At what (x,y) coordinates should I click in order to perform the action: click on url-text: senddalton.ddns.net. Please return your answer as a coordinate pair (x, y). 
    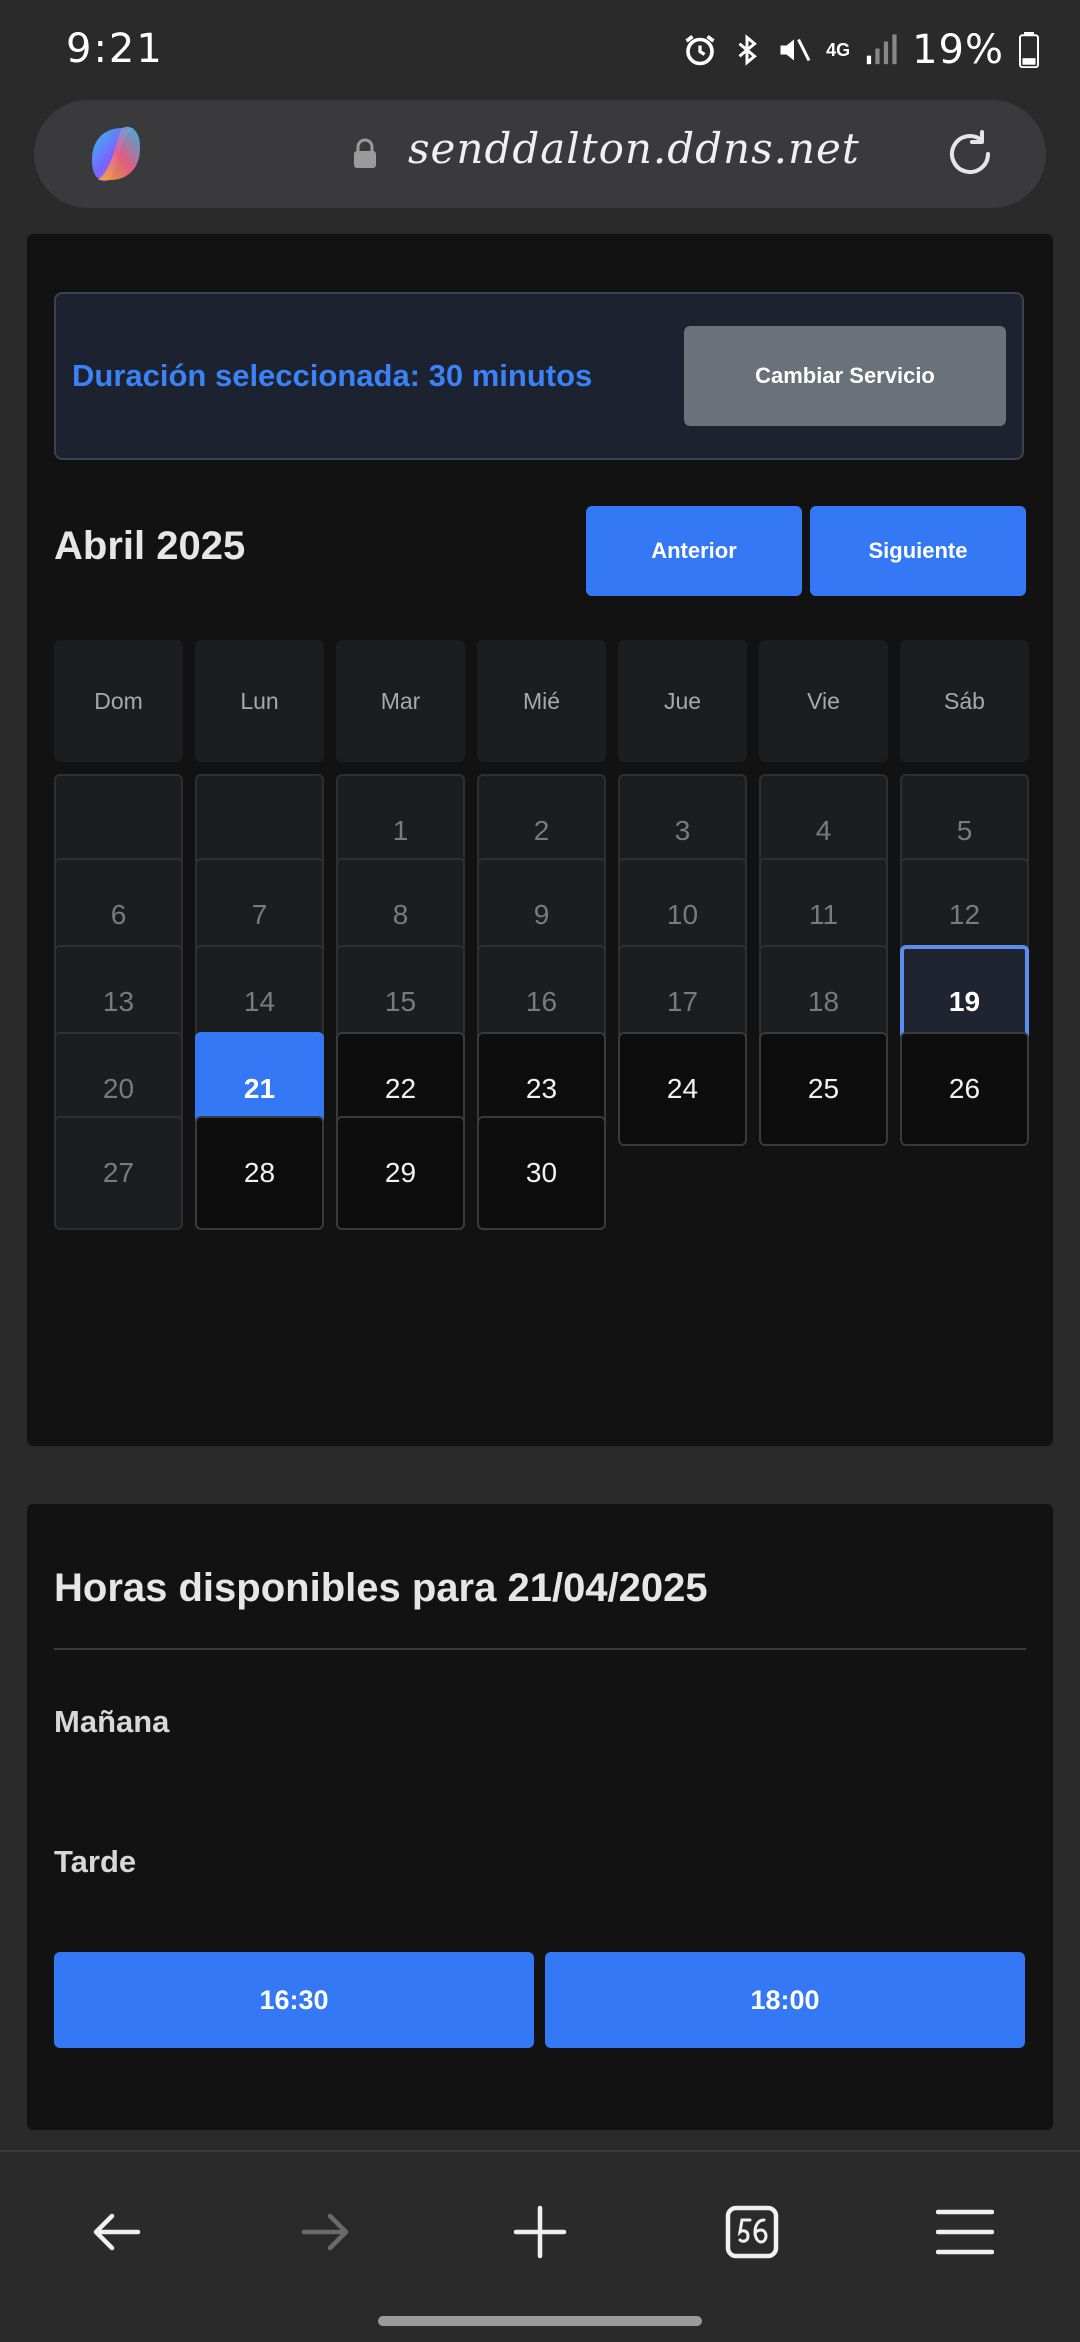
    Looking at the image, I should click on (634, 148).